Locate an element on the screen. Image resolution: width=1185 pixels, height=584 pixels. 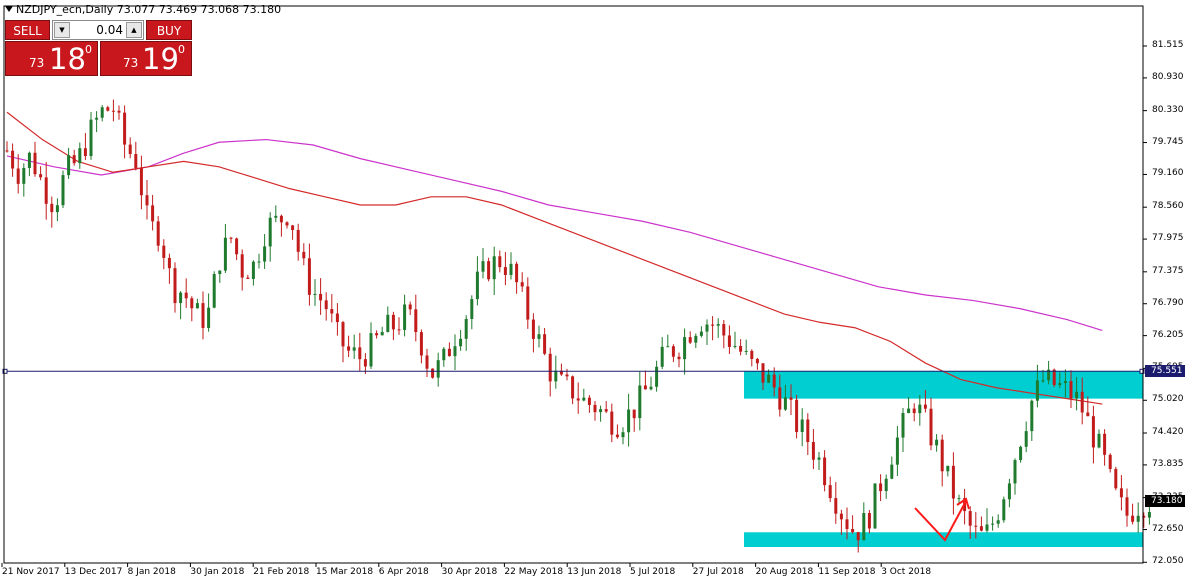
lot-decrease-icon: ▼ is located at coordinates (62, 30).